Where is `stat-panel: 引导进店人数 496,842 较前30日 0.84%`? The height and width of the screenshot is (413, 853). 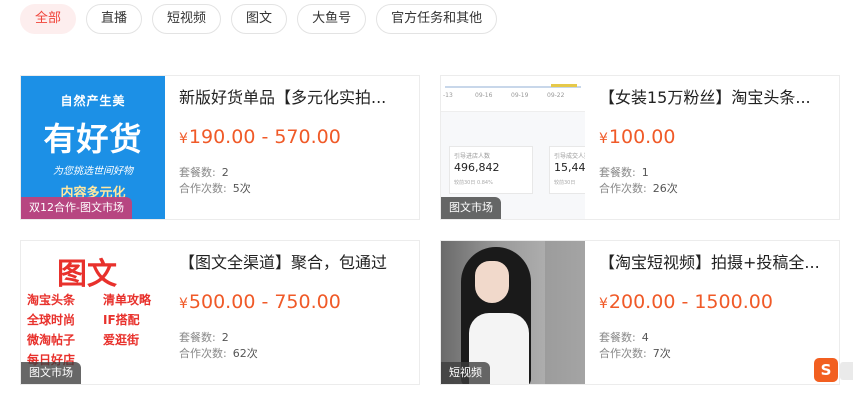 stat-panel: 引导进店人数 496,842 较前30日 0.84% is located at coordinates (491, 170).